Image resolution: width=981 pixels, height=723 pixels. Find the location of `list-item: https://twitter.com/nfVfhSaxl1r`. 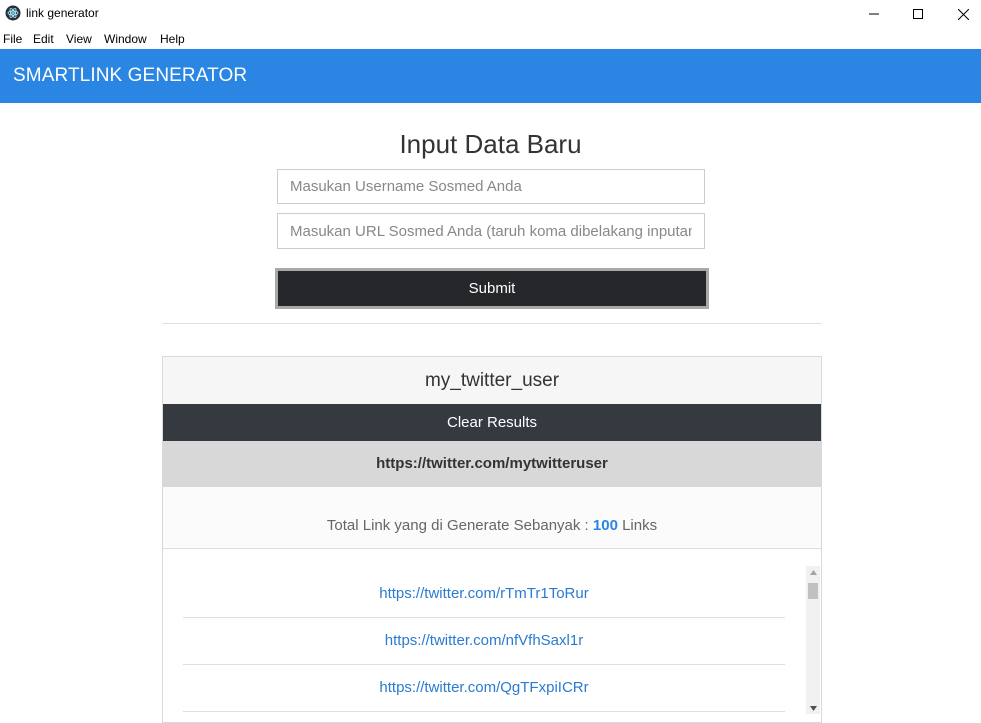

list-item: https://twitter.com/nfVfhSaxl1r is located at coordinates (484, 641).